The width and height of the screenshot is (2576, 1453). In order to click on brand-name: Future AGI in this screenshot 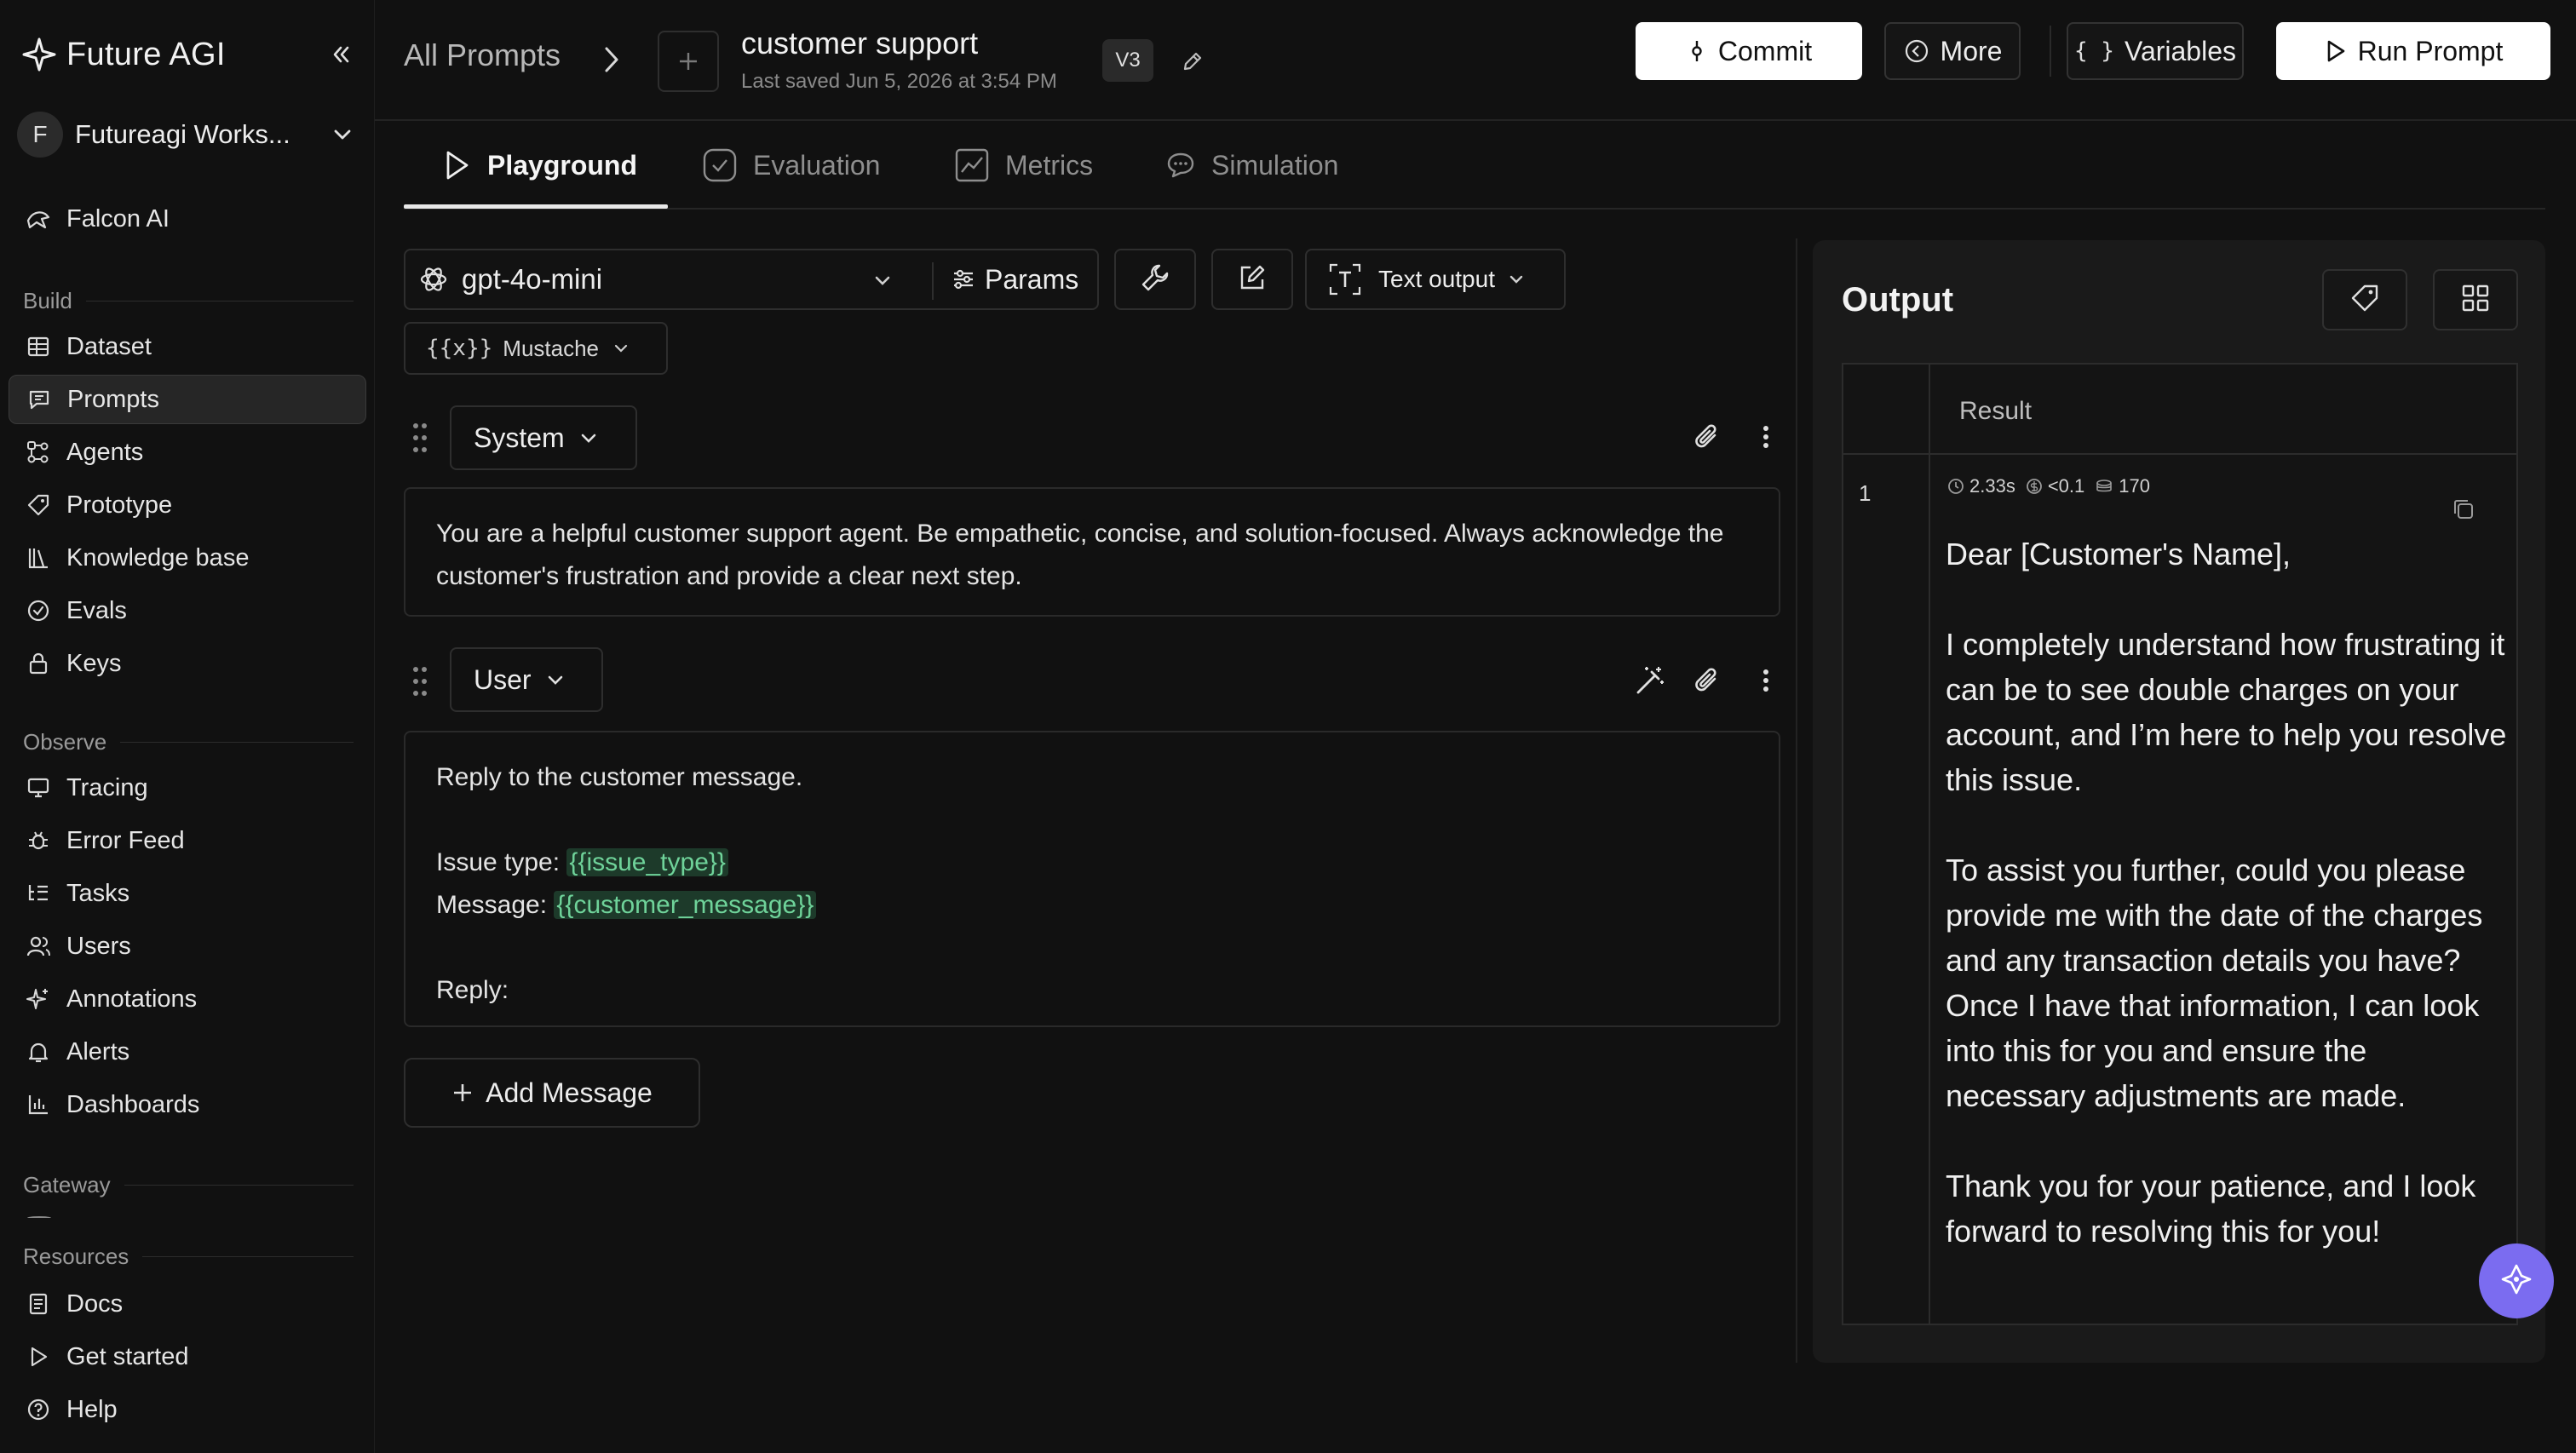, I will do `click(146, 54)`.